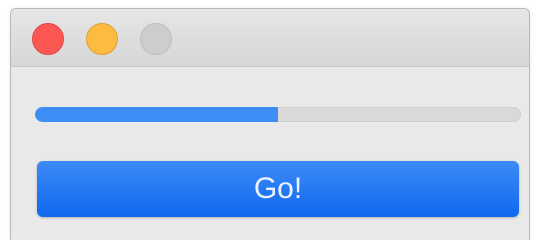 Image resolution: width=538 pixels, height=240 pixels. I want to click on close-icon, so click(48, 39).